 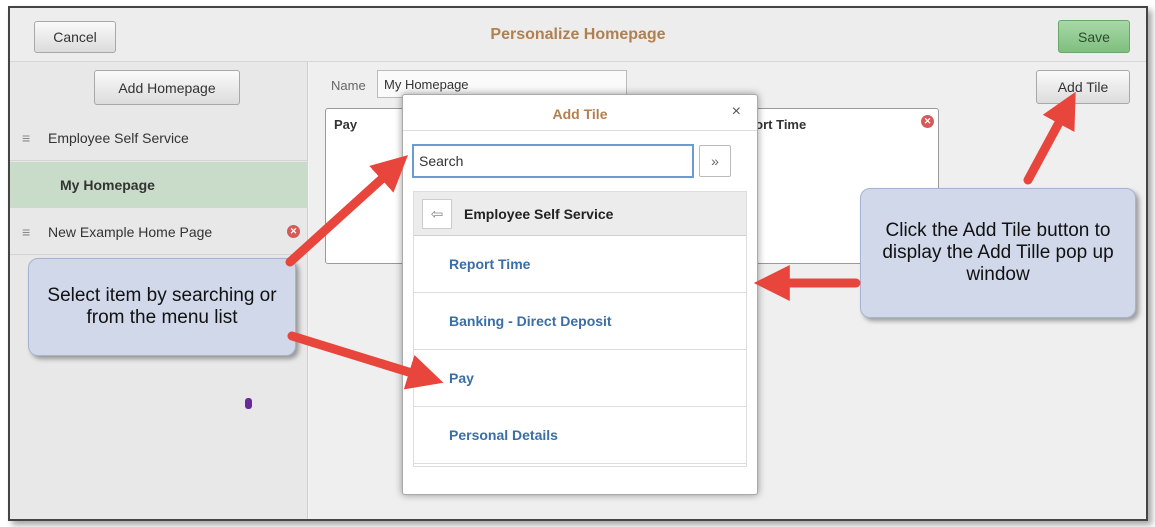 I want to click on add-tile-button: Add Tile, so click(x=1083, y=87).